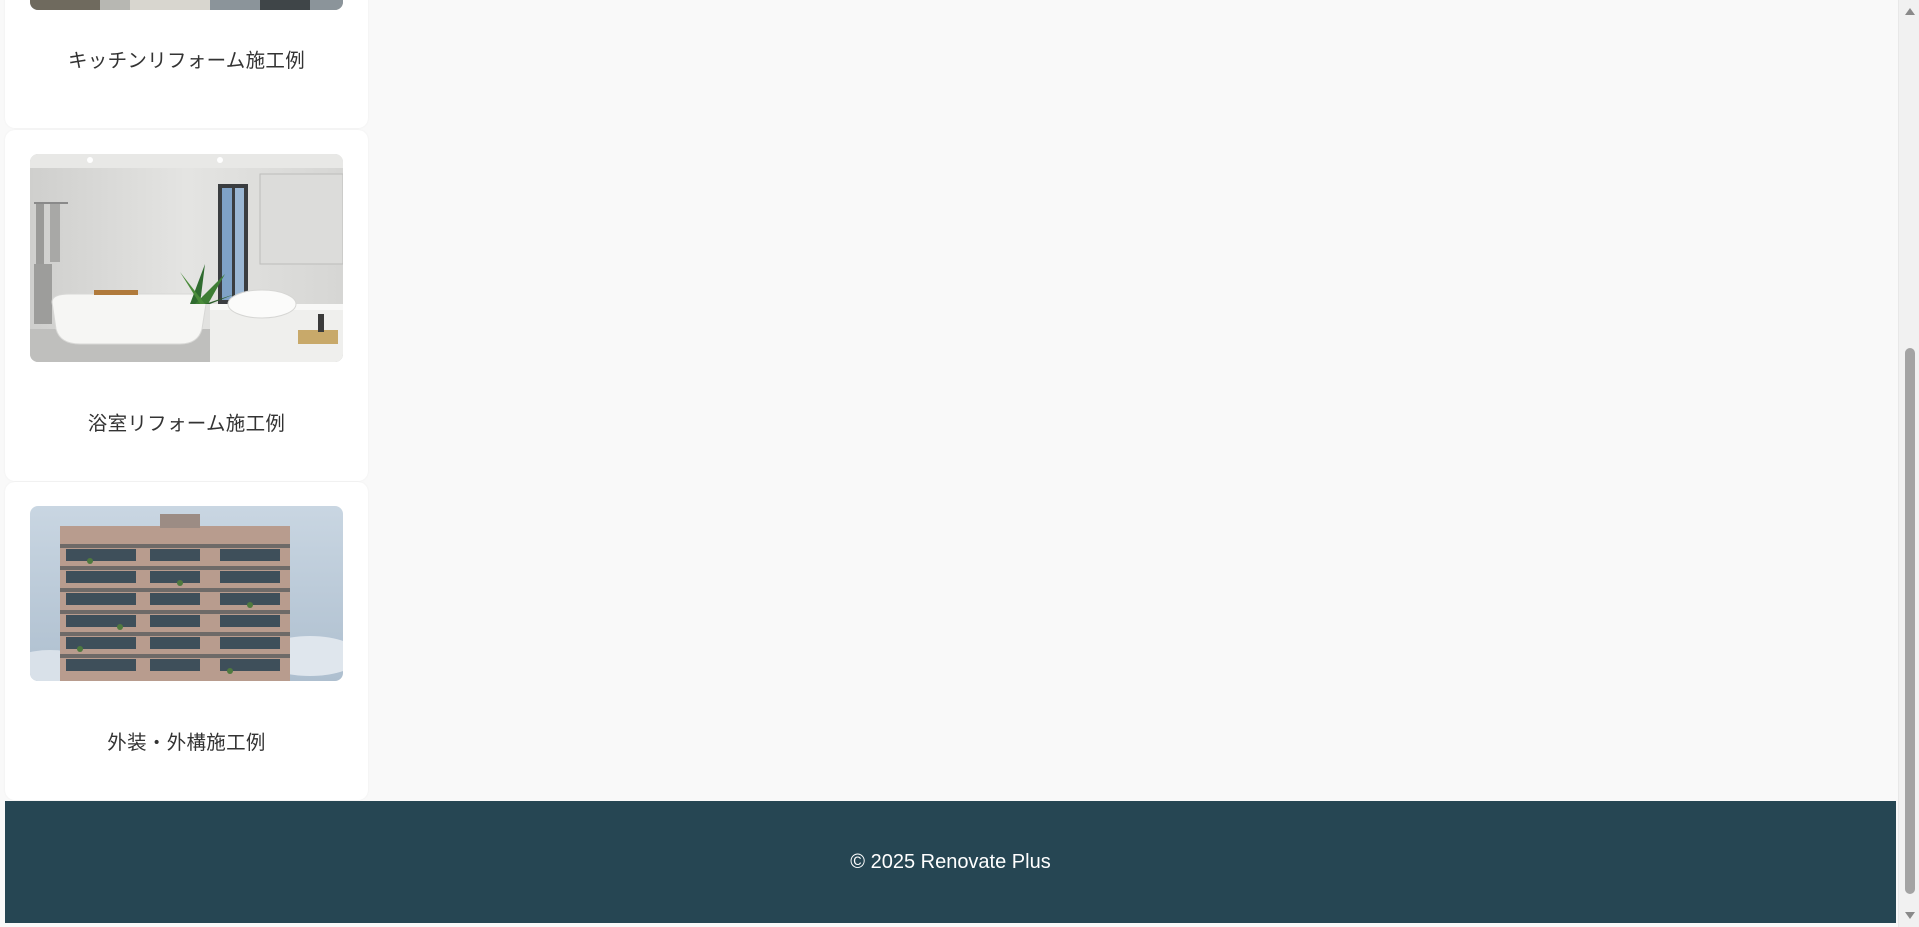  I want to click on footer-copyright: © 2025 Renovate Plus, so click(950, 861).